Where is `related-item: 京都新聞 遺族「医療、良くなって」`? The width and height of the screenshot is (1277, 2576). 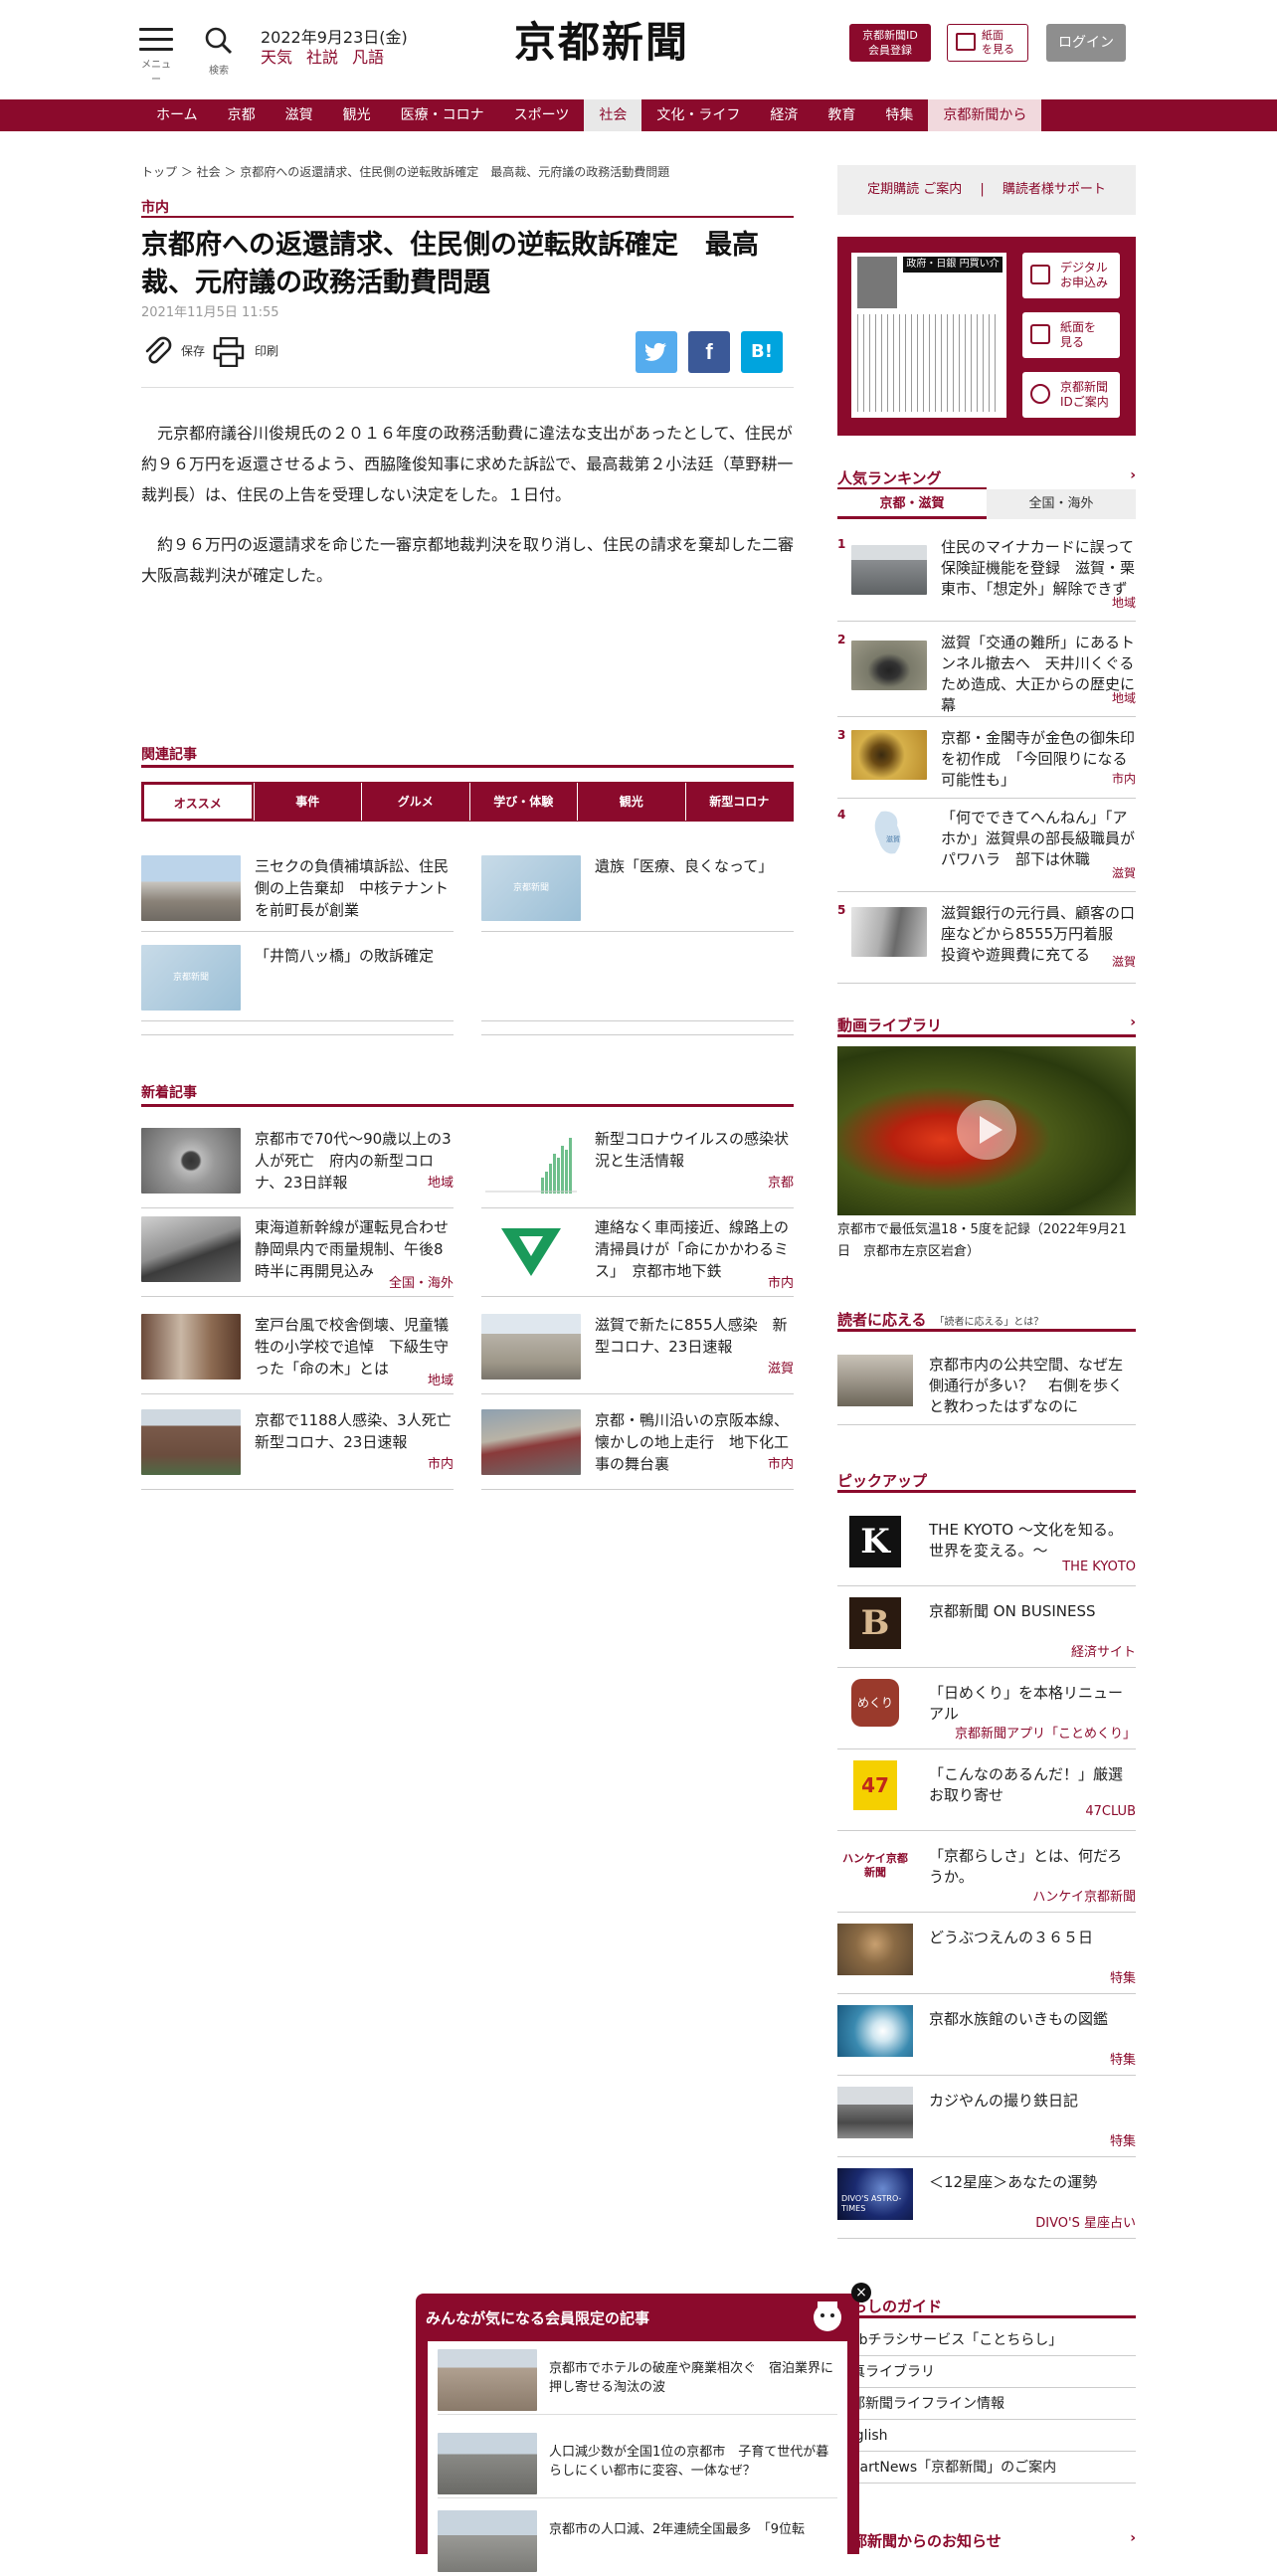 related-item: 京都新聞 遺族「医療、良くなって」 is located at coordinates (637, 893).